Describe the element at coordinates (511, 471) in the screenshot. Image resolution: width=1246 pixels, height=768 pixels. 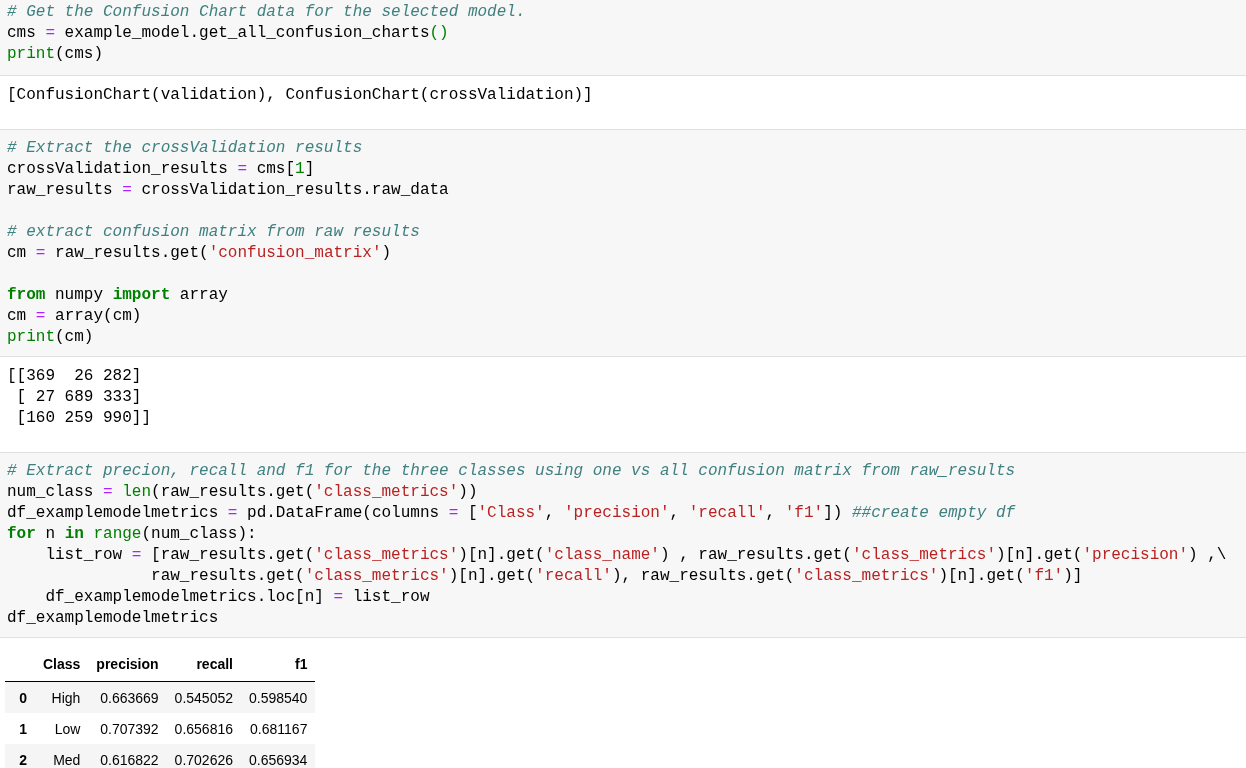
I see `code-line: # Extract precion, recall and f1 for the three classes using one vs all confusion matrix from raw_results` at that location.